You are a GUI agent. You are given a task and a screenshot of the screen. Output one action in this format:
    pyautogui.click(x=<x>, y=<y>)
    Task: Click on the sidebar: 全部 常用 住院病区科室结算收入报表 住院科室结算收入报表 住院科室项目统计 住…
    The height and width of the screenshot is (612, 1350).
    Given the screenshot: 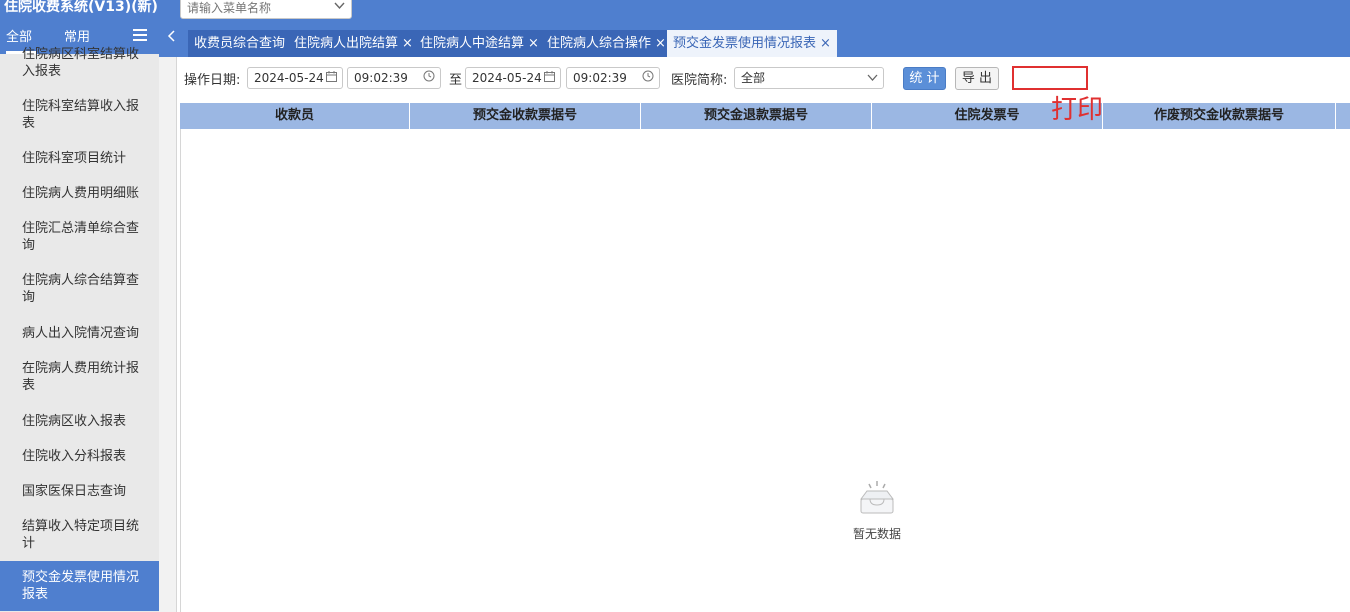 What is the action you would take?
    pyautogui.click(x=79, y=317)
    